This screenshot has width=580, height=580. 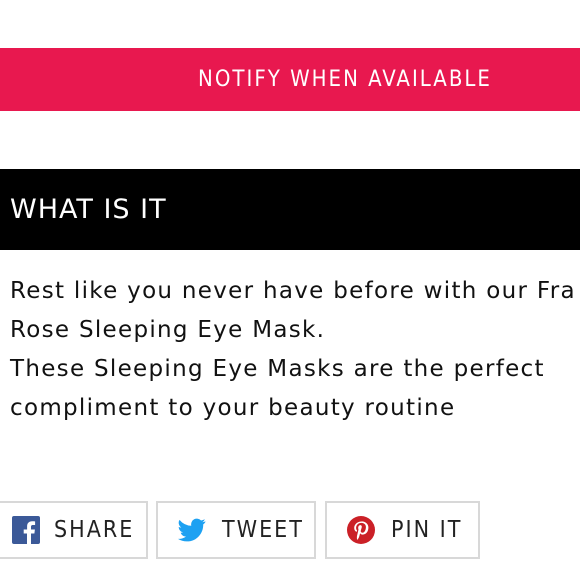 I want to click on notify-when-available-button: NOTIFY WHEN AVAILABLE, so click(x=290, y=79).